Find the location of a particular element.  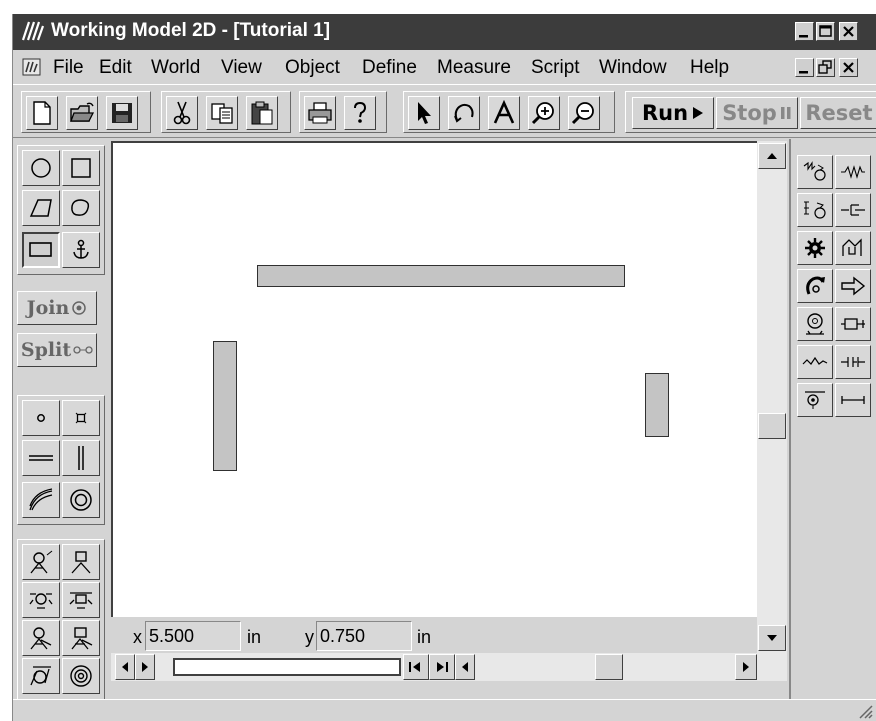

point-tool-icon is located at coordinates (41, 418).